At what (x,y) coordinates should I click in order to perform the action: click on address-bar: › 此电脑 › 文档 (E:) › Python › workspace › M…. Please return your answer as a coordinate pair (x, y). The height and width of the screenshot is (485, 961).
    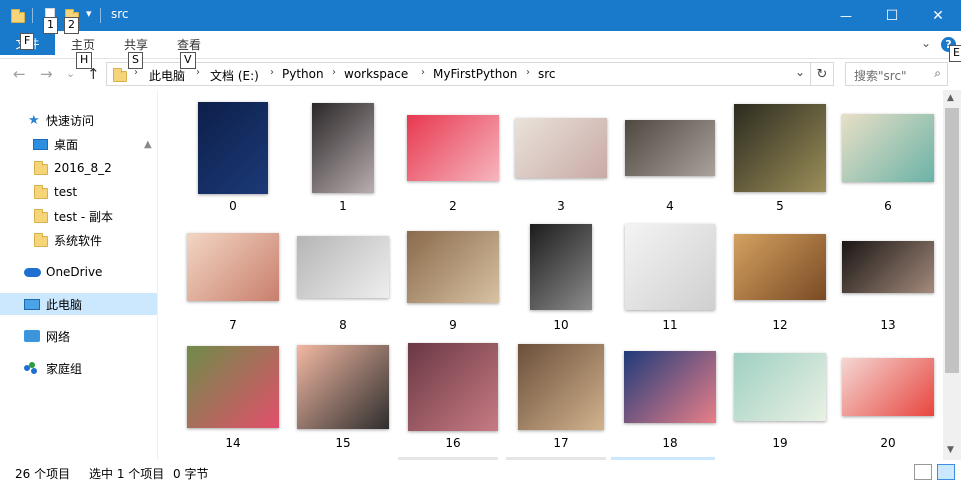
    Looking at the image, I should click on (458, 74).